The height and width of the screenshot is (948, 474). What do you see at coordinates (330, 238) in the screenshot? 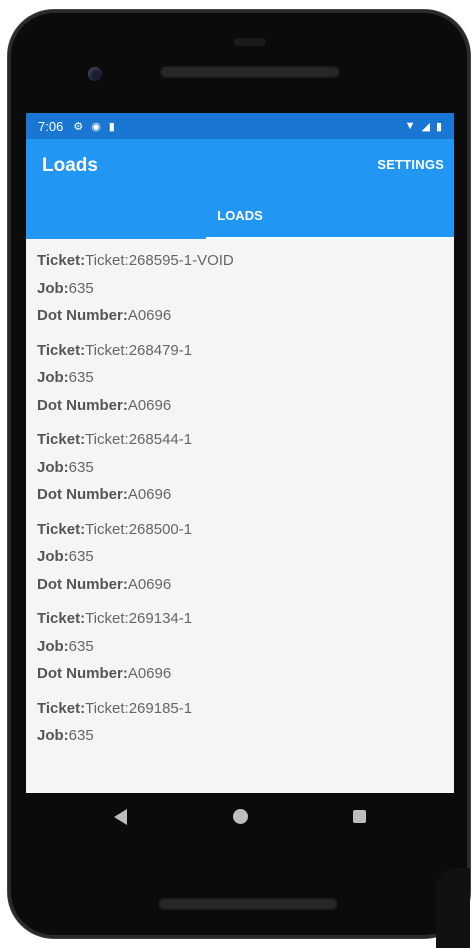
I see `tab-indicator` at bounding box center [330, 238].